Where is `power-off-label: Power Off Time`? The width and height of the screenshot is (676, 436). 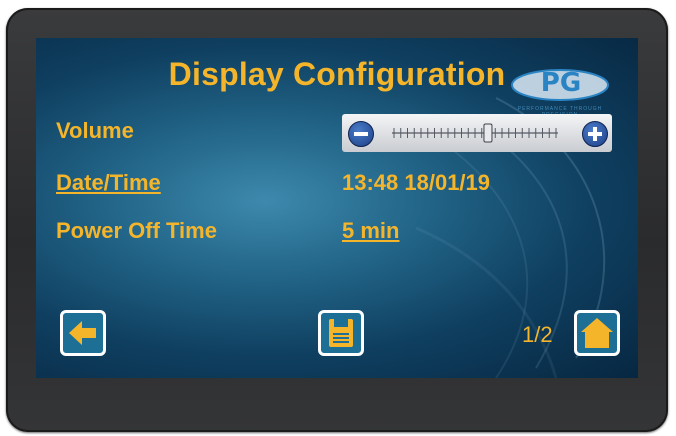
power-off-label: Power Off Time is located at coordinates (136, 230).